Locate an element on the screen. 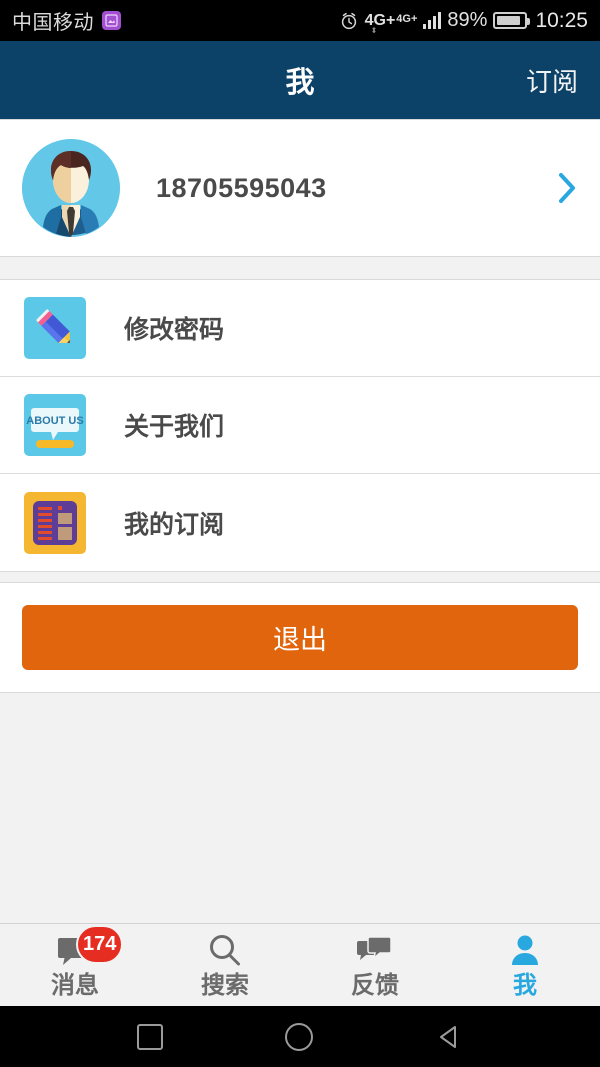 This screenshot has height=1067, width=600. profile-row: 18705595043 is located at coordinates (300, 188).